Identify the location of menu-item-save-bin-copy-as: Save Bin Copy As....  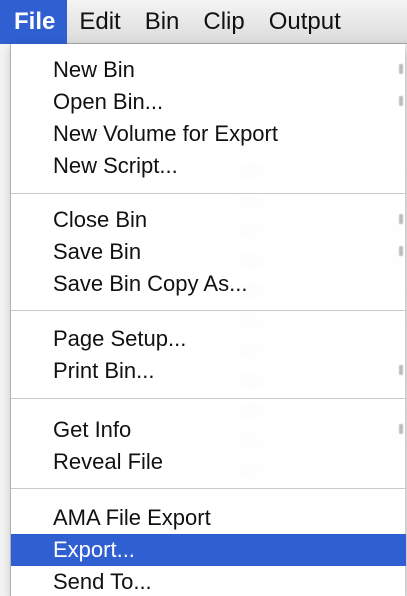
(208, 284).